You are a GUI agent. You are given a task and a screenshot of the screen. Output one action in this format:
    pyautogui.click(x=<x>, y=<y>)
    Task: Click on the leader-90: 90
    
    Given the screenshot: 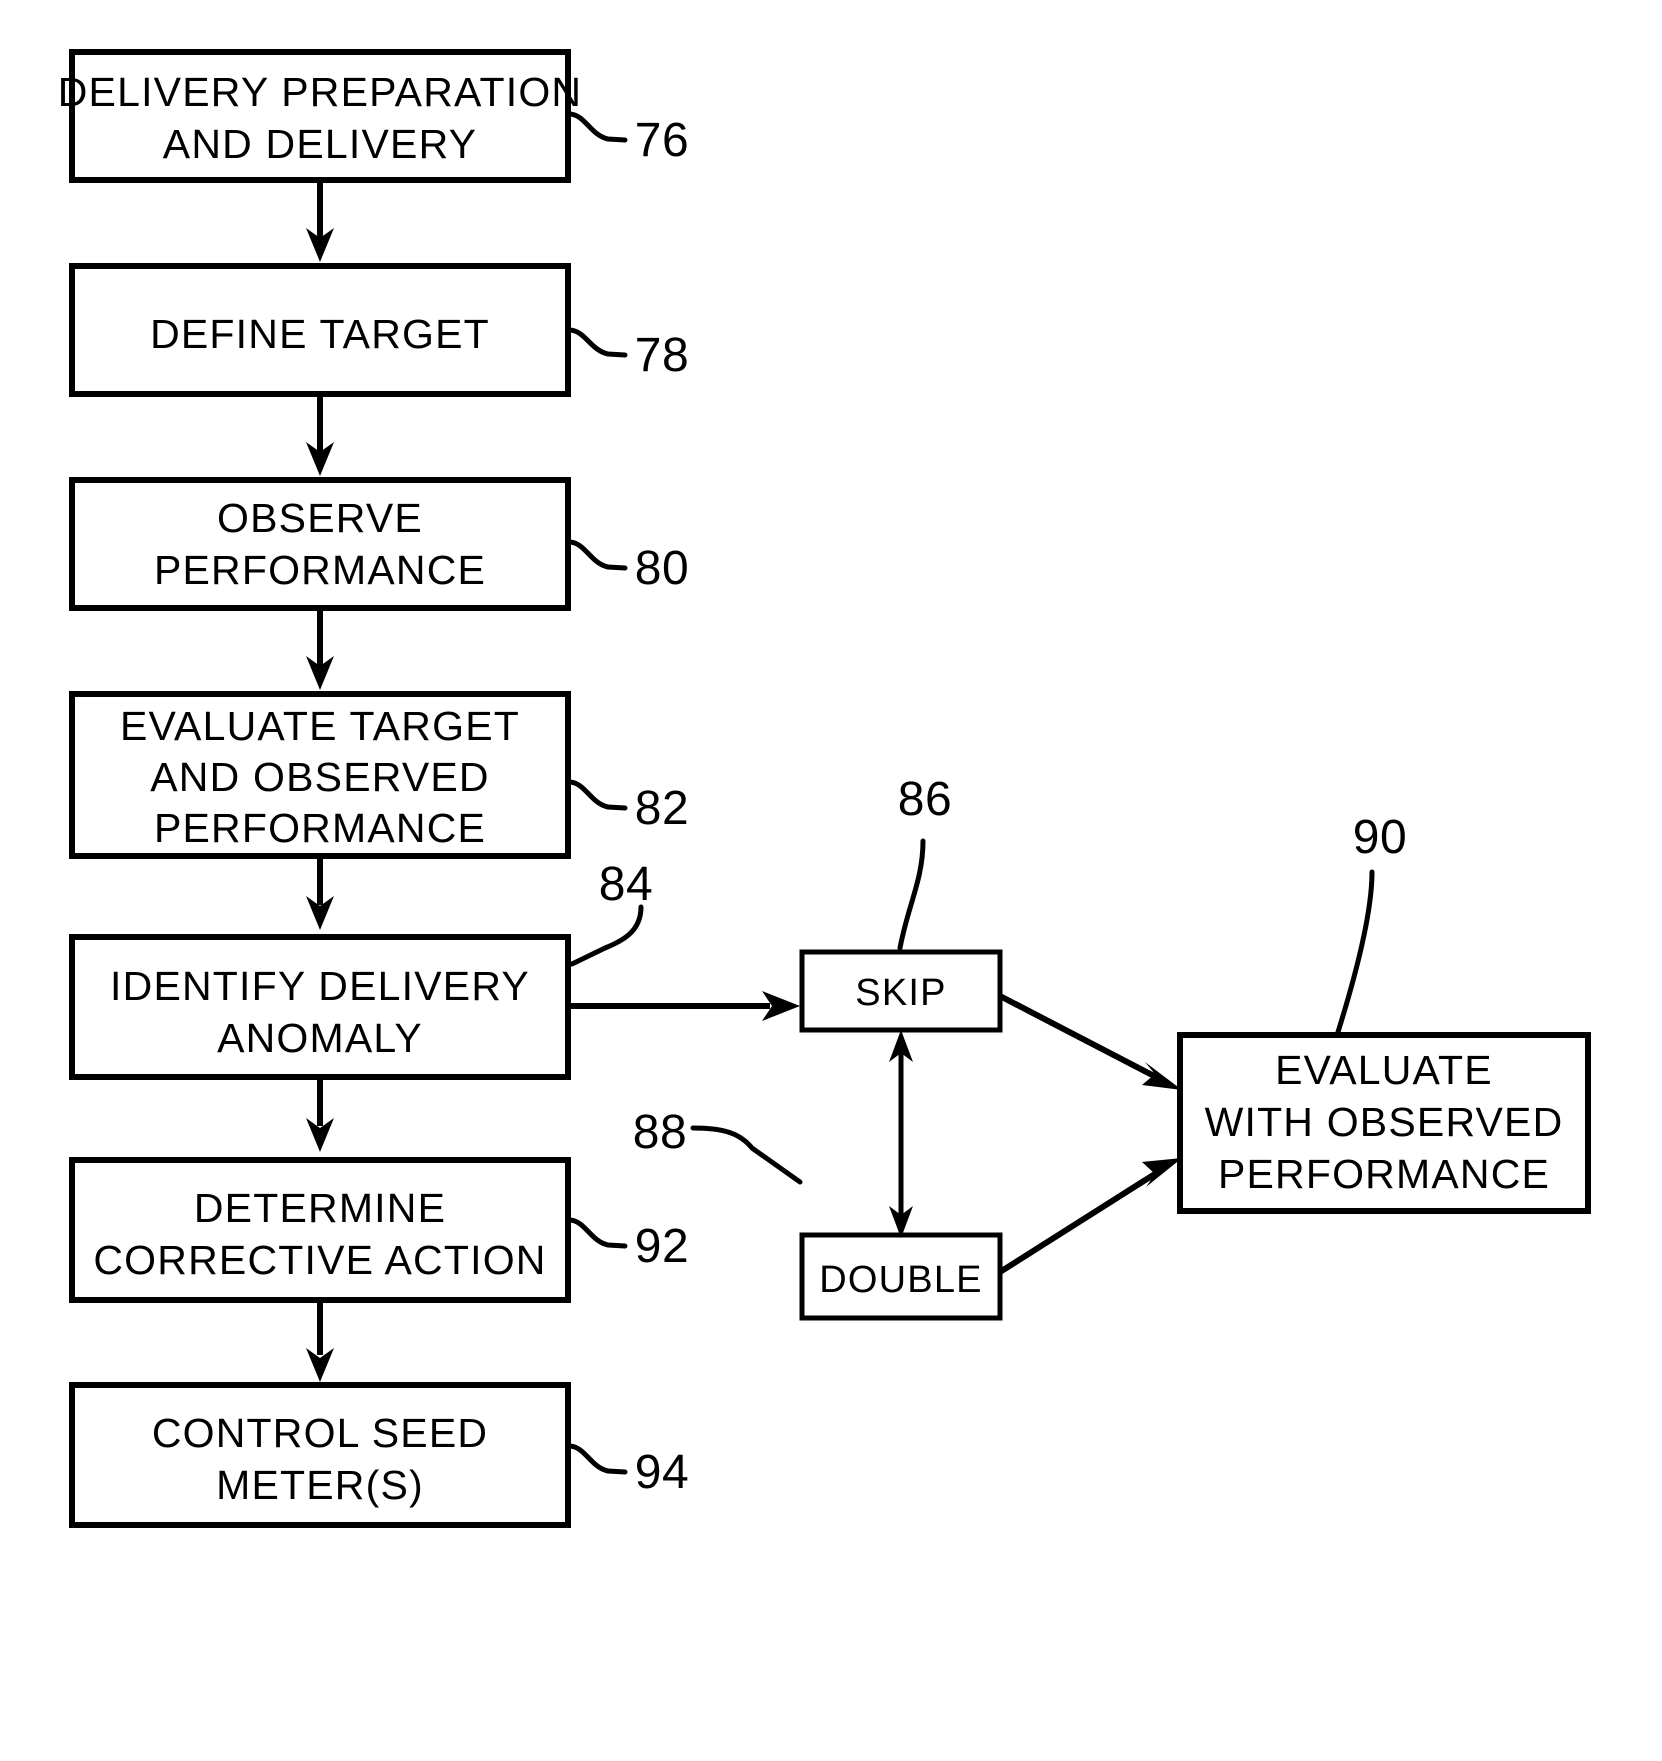 What is the action you would take?
    pyautogui.click(x=1371, y=923)
    